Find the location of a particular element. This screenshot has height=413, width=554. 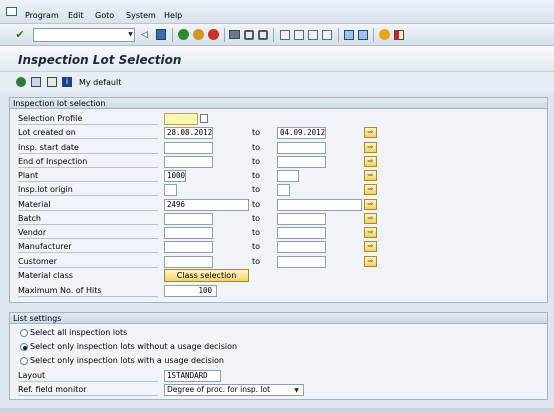

plant-from-input: 1000 is located at coordinates (175, 176).